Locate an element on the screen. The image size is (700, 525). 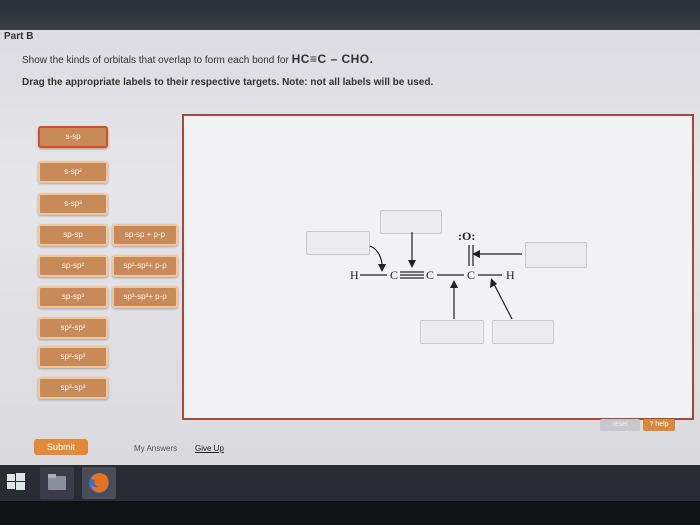
atom-h-right: H is located at coordinates (510, 275).